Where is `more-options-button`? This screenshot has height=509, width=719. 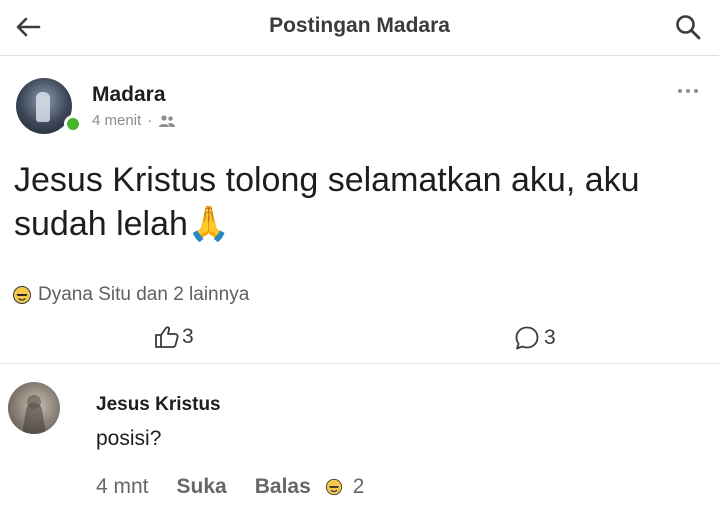
more-options-button is located at coordinates (688, 91).